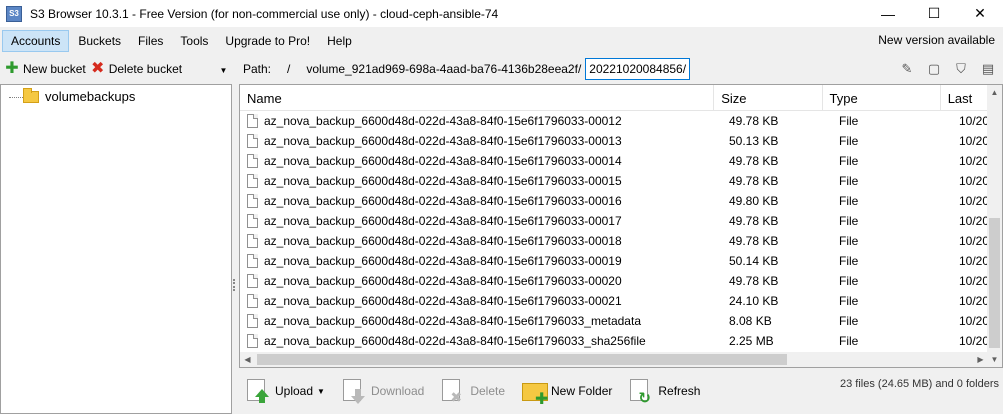 Image resolution: width=1003 pixels, height=414 pixels. I want to click on file-size: 50.14 KB, so click(754, 261).